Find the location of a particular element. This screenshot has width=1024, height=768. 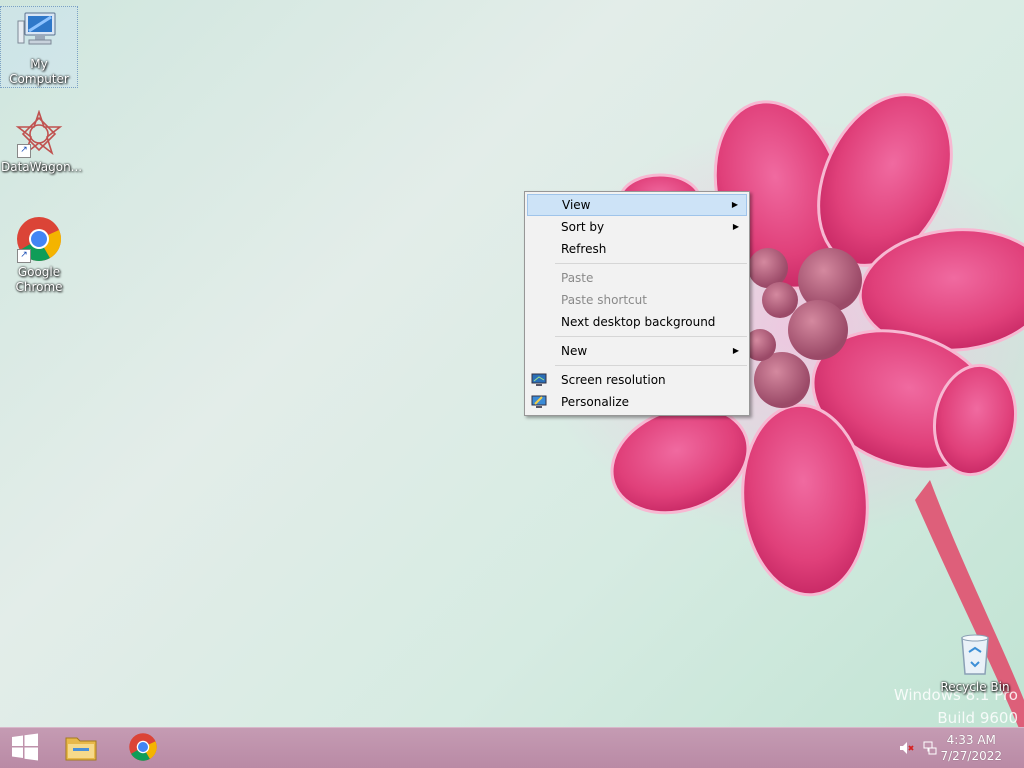

desktop-icon-label: Recycle Bin is located at coordinates (975, 687).